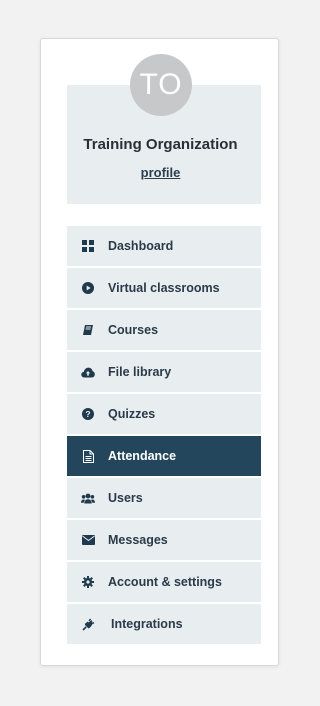 This screenshot has height=706, width=320. I want to click on sidebar-item-dashboard: Dashboard, so click(164, 246).